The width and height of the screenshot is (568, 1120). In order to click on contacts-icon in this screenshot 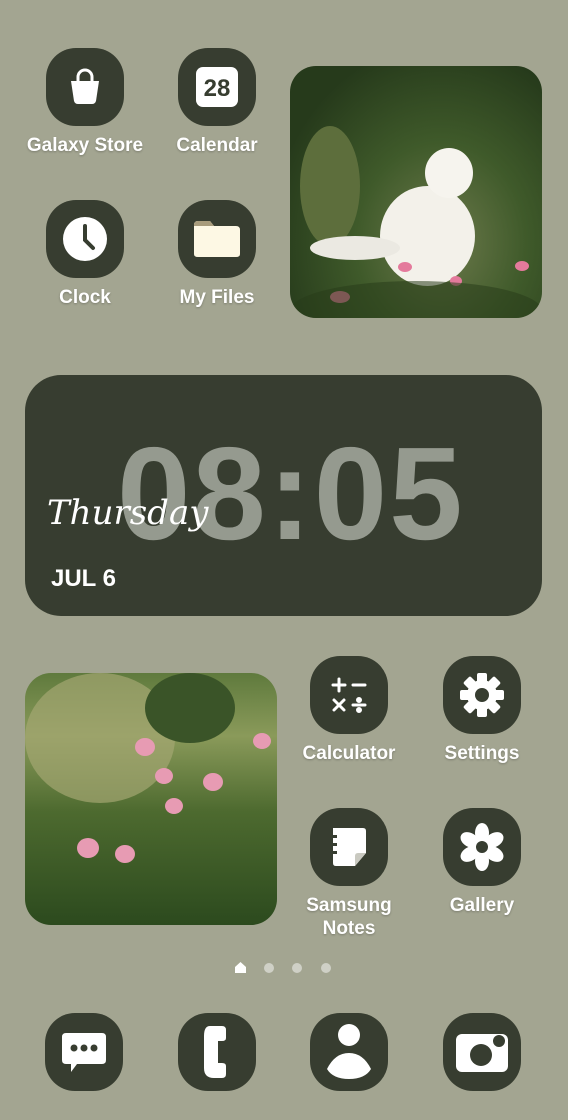, I will do `click(349, 1052)`.